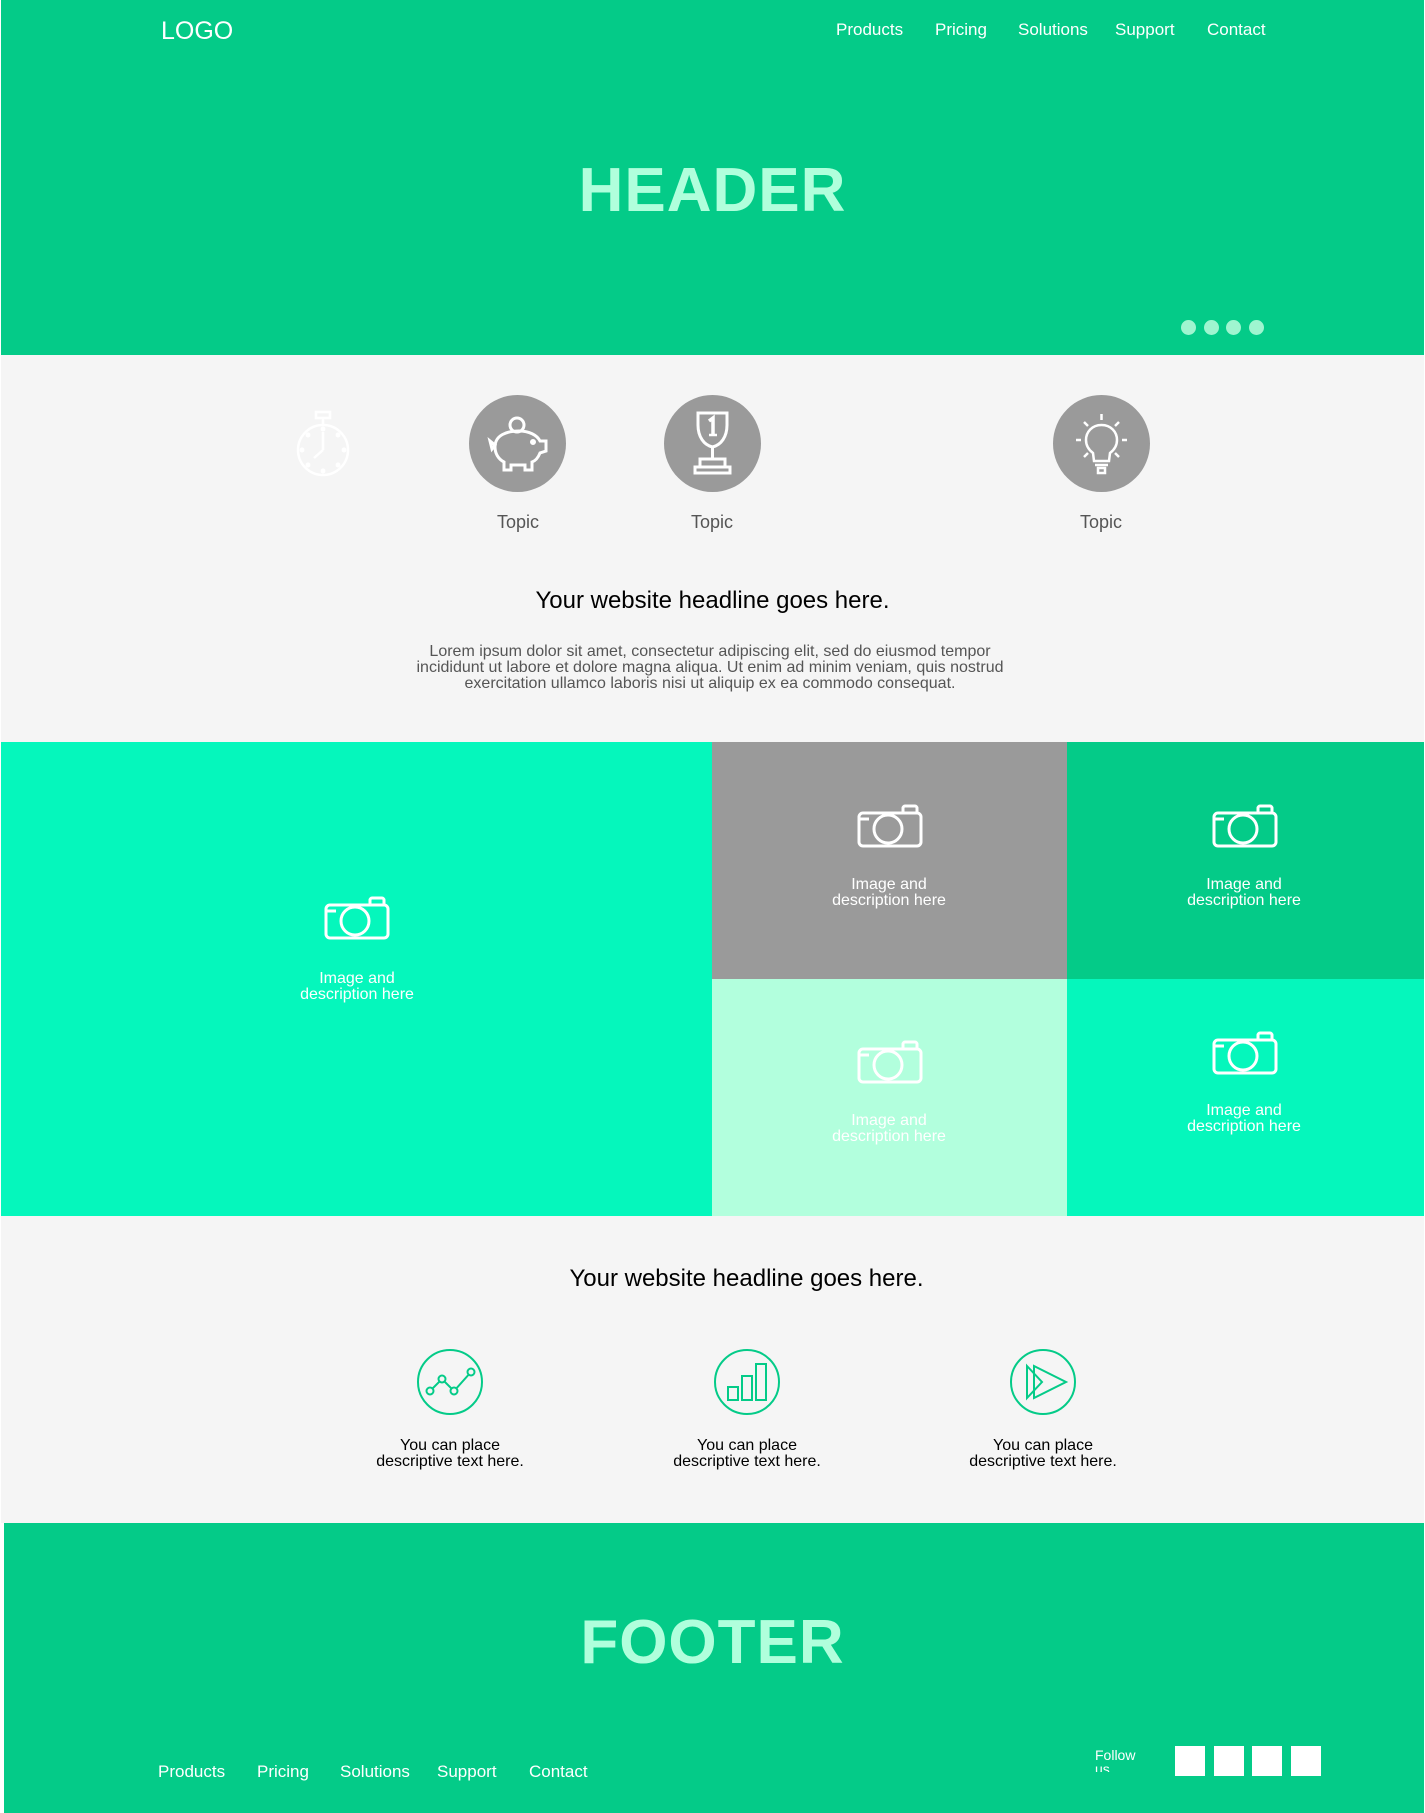  I want to click on lightbulb-icon, so click(1101, 444).